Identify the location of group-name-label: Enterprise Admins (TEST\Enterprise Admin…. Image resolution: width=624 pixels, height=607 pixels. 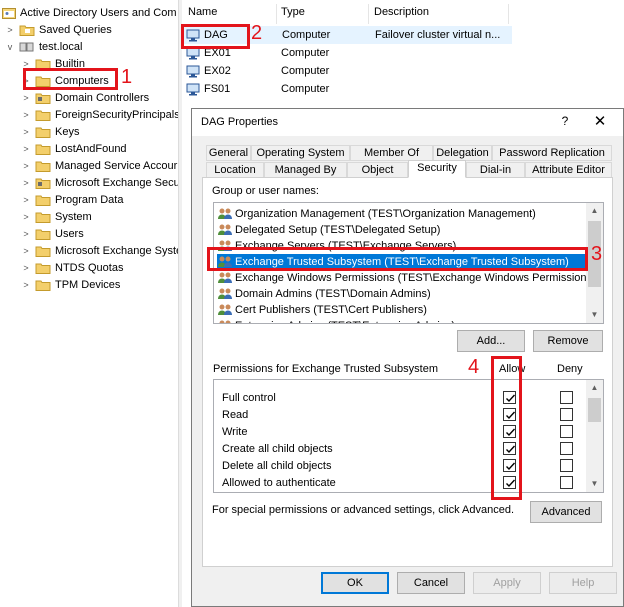
(345, 321).